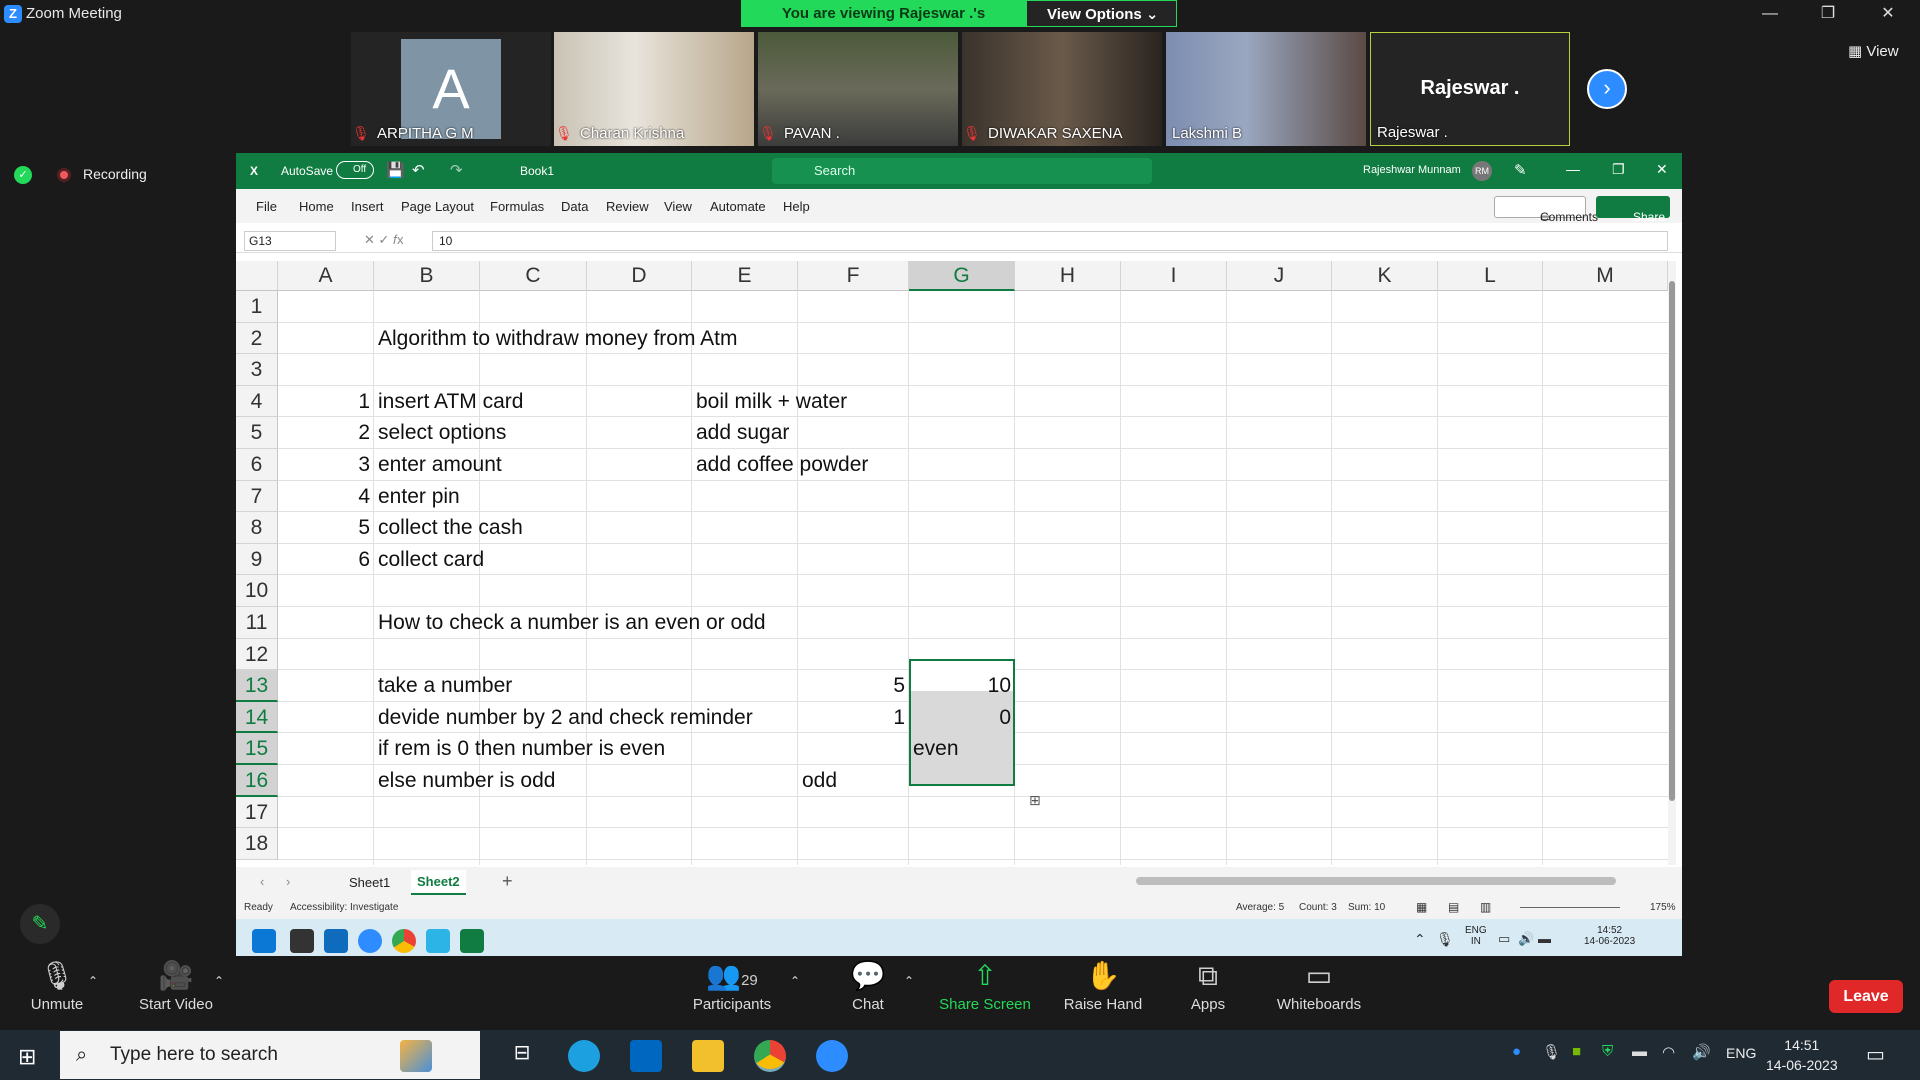  Describe the element at coordinates (574, 206) in the screenshot. I see `tab-data: Data` at that location.